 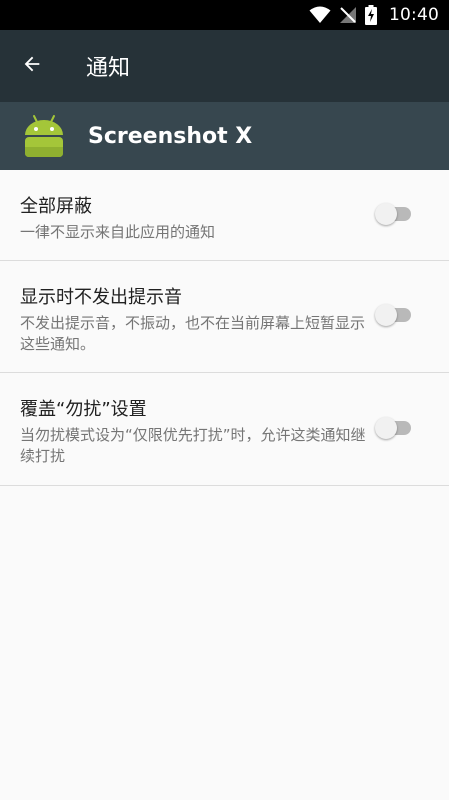 I want to click on arrow-left-icon, so click(x=32, y=66).